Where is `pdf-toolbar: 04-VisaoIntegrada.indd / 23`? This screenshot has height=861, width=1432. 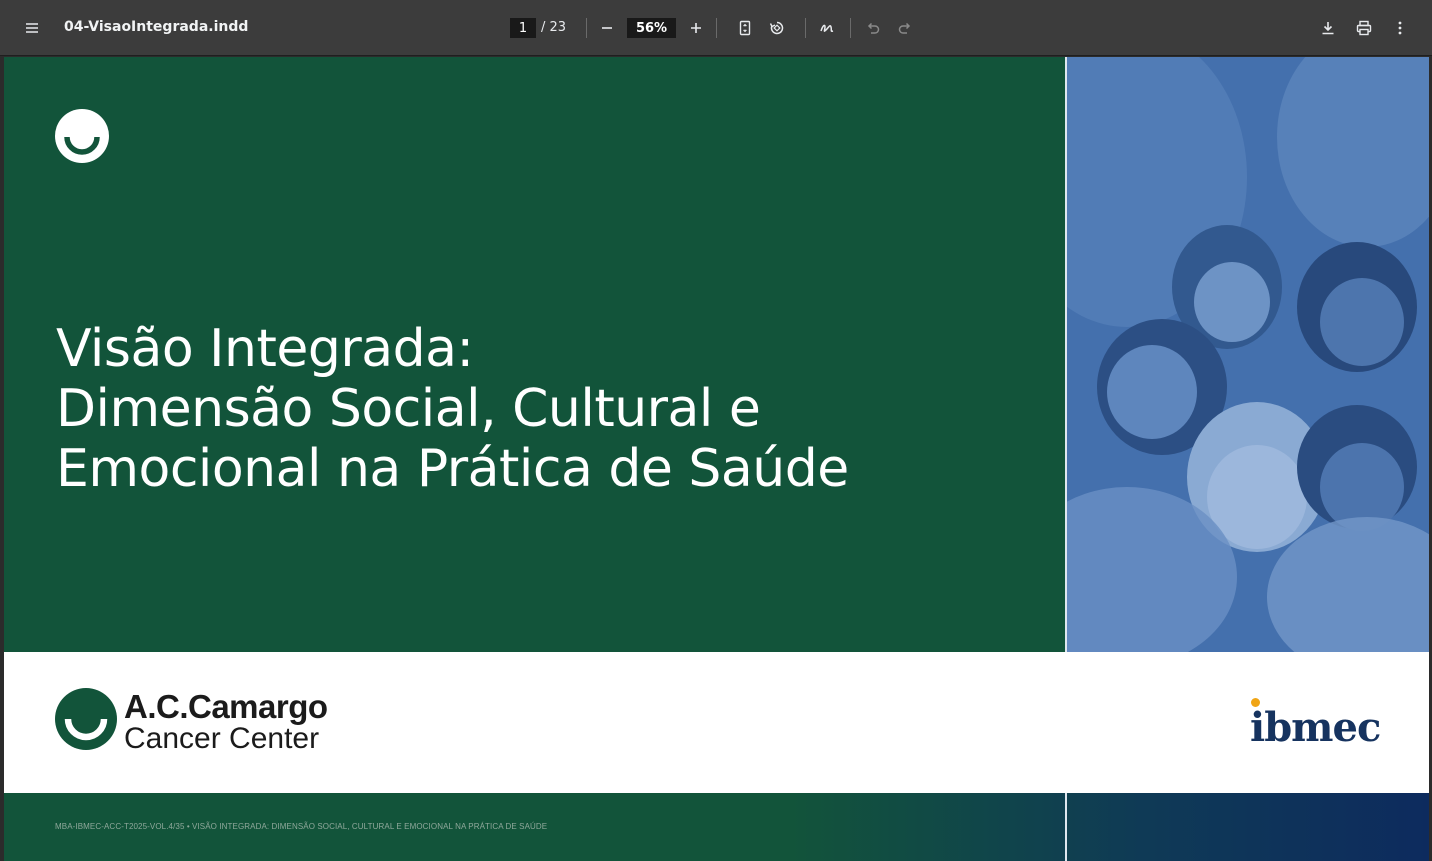 pdf-toolbar: 04-VisaoIntegrada.indd / 23 is located at coordinates (716, 28).